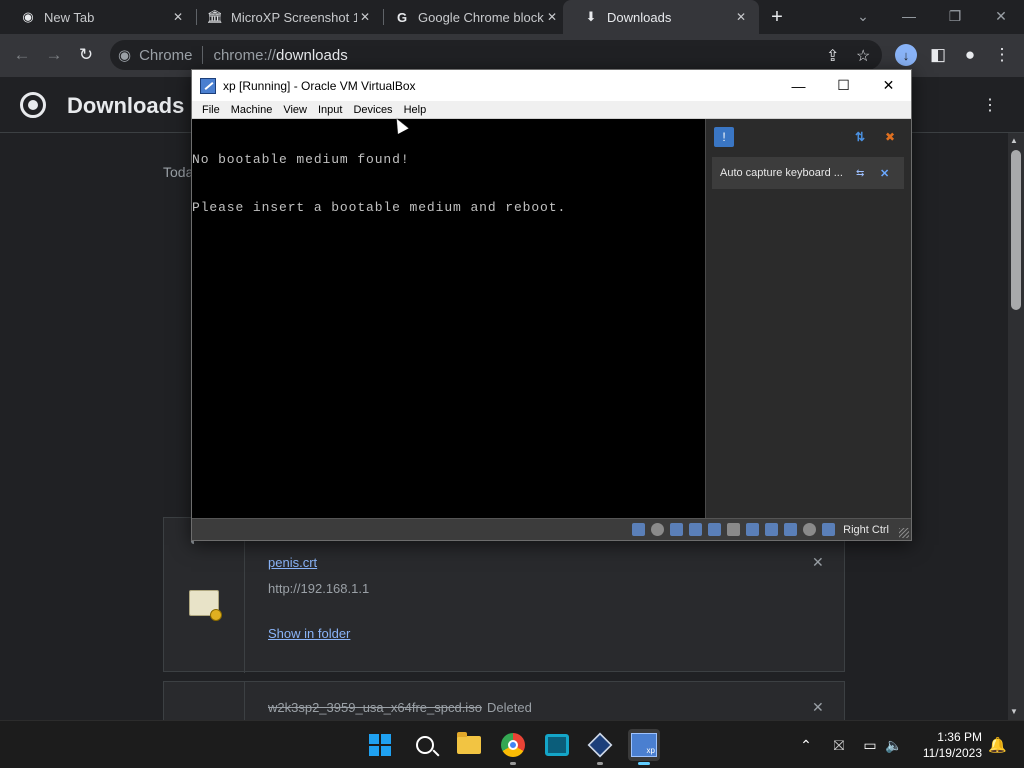 This screenshot has height=768, width=1024. Describe the element at coordinates (791, 529) in the screenshot. I see `vt-x-icon` at that location.